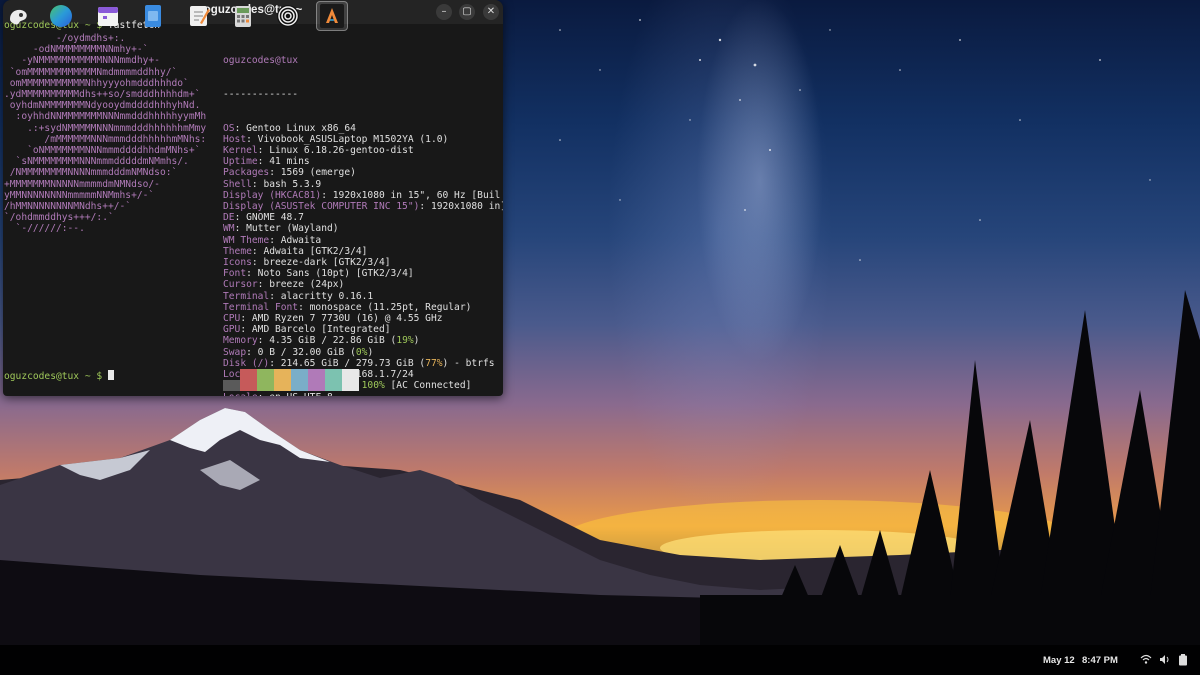  What do you see at coordinates (275, 218) in the screenshot?
I see `info-value: GNOME 48.7` at bounding box center [275, 218].